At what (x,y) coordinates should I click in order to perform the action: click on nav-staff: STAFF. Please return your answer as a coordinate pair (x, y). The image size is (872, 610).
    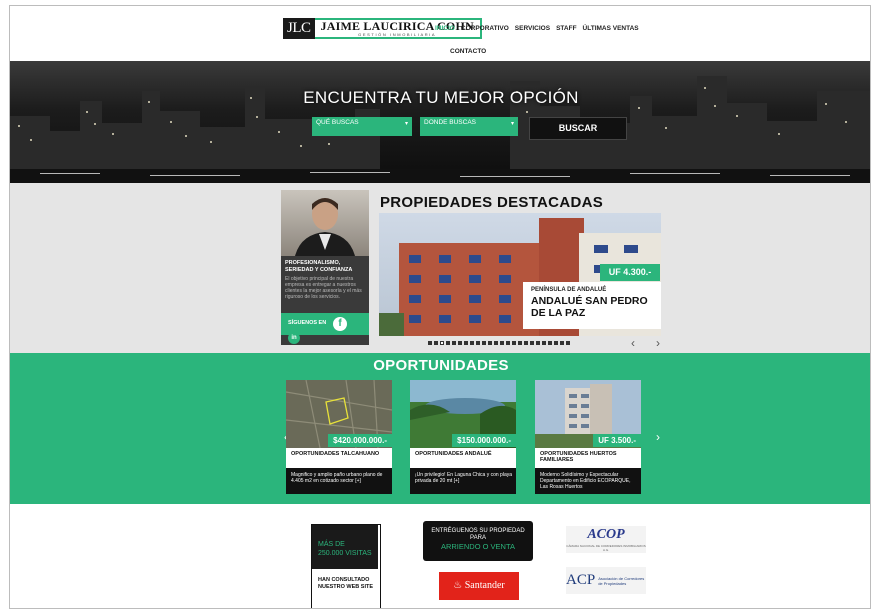
    Looking at the image, I should click on (566, 28).